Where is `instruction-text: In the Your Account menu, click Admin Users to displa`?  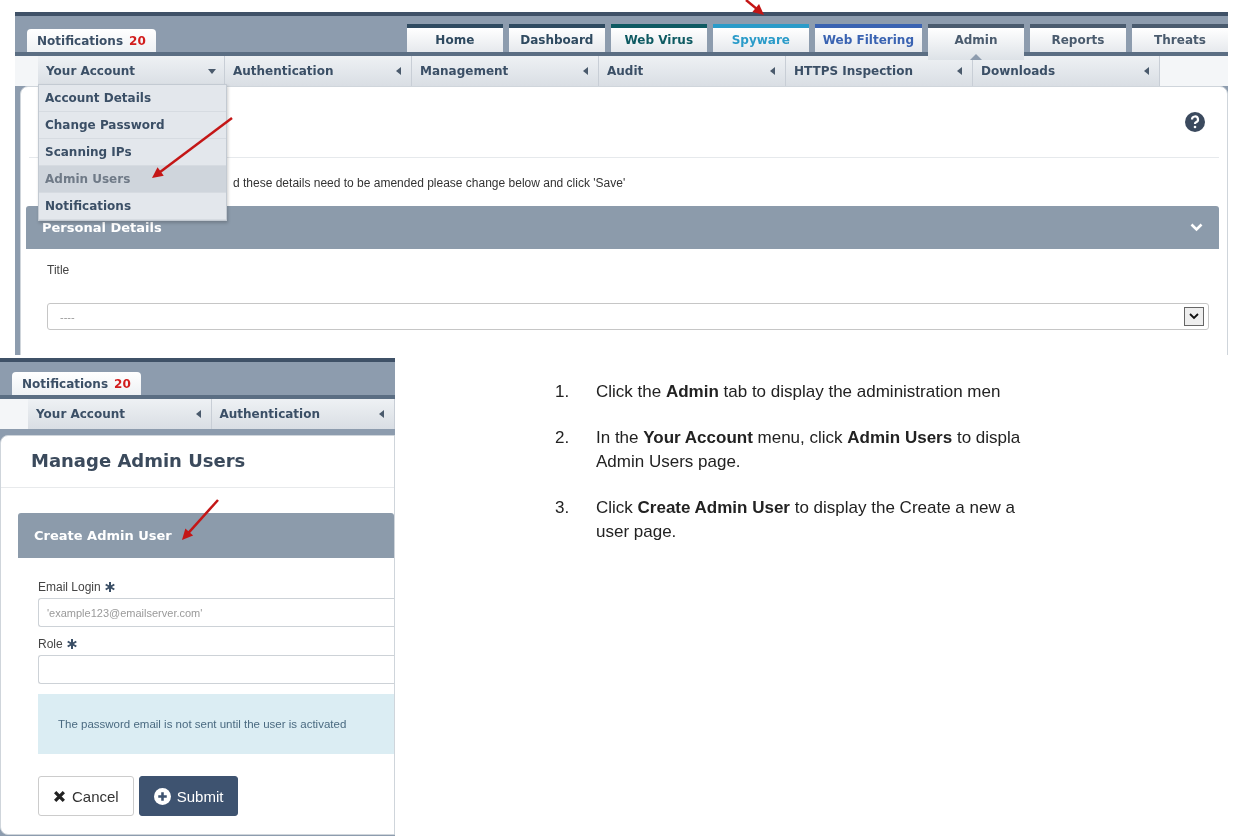 instruction-text: In the Your Account menu, click Admin Users to displa is located at coordinates (808, 438).